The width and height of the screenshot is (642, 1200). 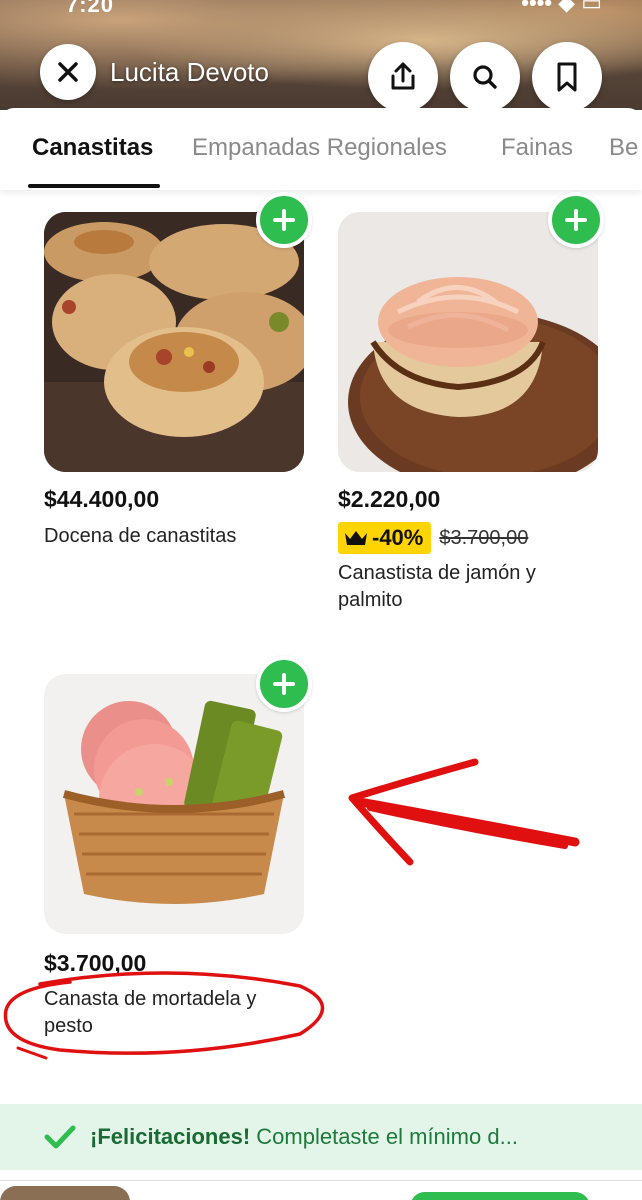 I want to click on store-header: 7:20 •••• ◆ ▭ Lucita Devoto, so click(x=321, y=55).